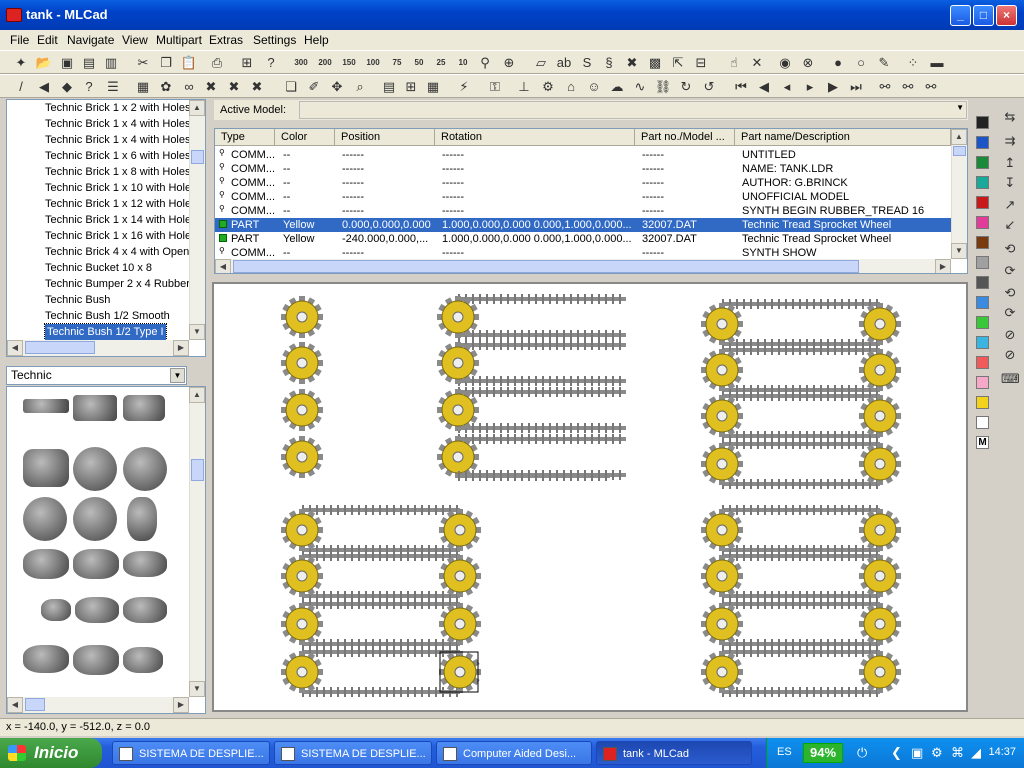 The height and width of the screenshot is (768, 1024). What do you see at coordinates (118, 172) in the screenshot?
I see `tree-item: Technic Brick 1 x 8 with Holes` at bounding box center [118, 172].